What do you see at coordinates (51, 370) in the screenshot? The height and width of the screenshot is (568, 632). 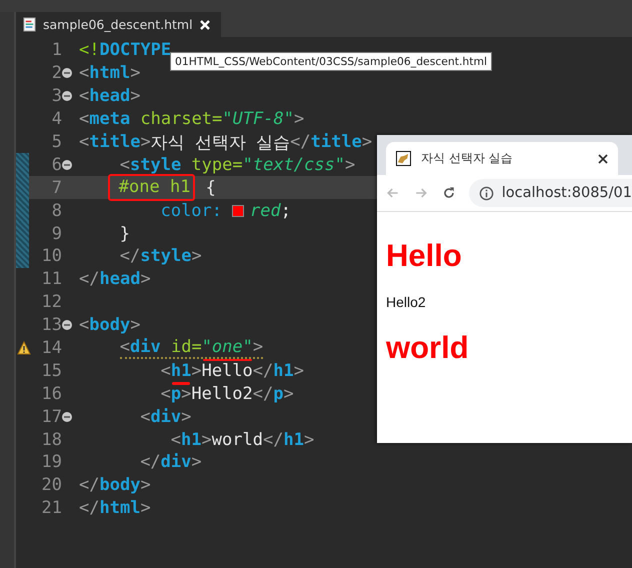 I see `line-number: 15` at bounding box center [51, 370].